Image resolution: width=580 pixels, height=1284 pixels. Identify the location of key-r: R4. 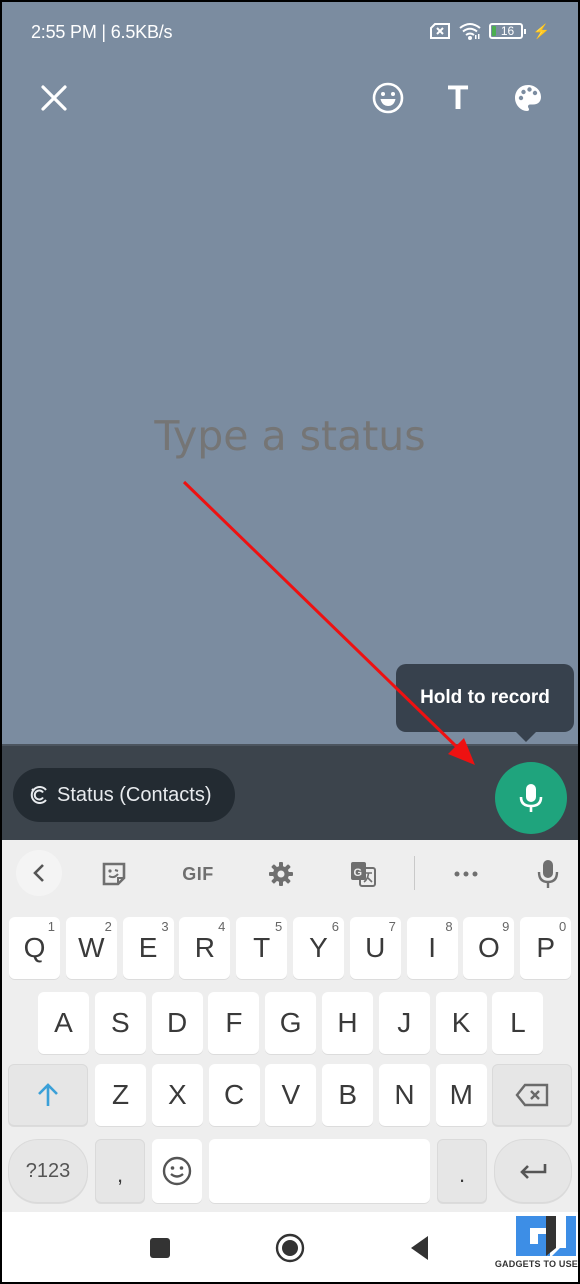
(205, 948).